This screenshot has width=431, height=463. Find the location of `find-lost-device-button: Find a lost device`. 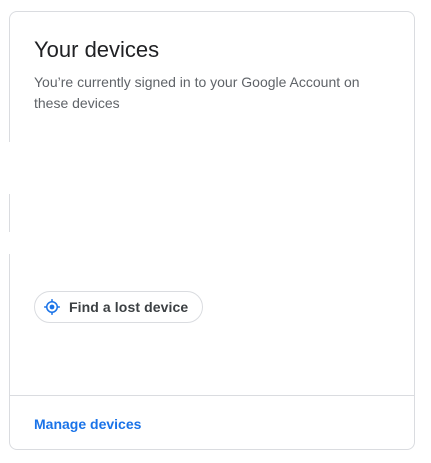

find-lost-device-button: Find a lost device is located at coordinates (119, 307).